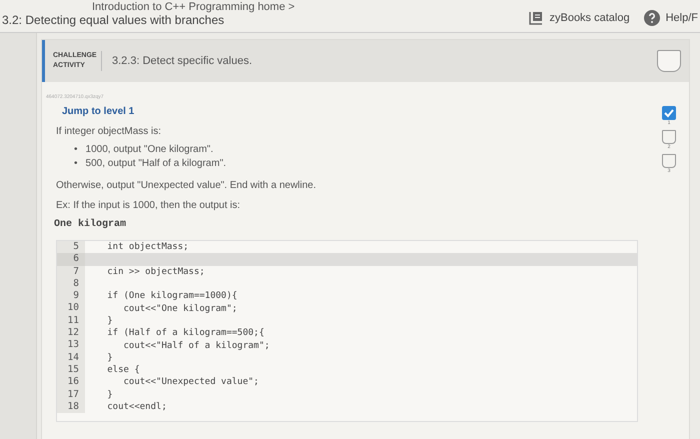  I want to click on line-number: 13, so click(71, 345).